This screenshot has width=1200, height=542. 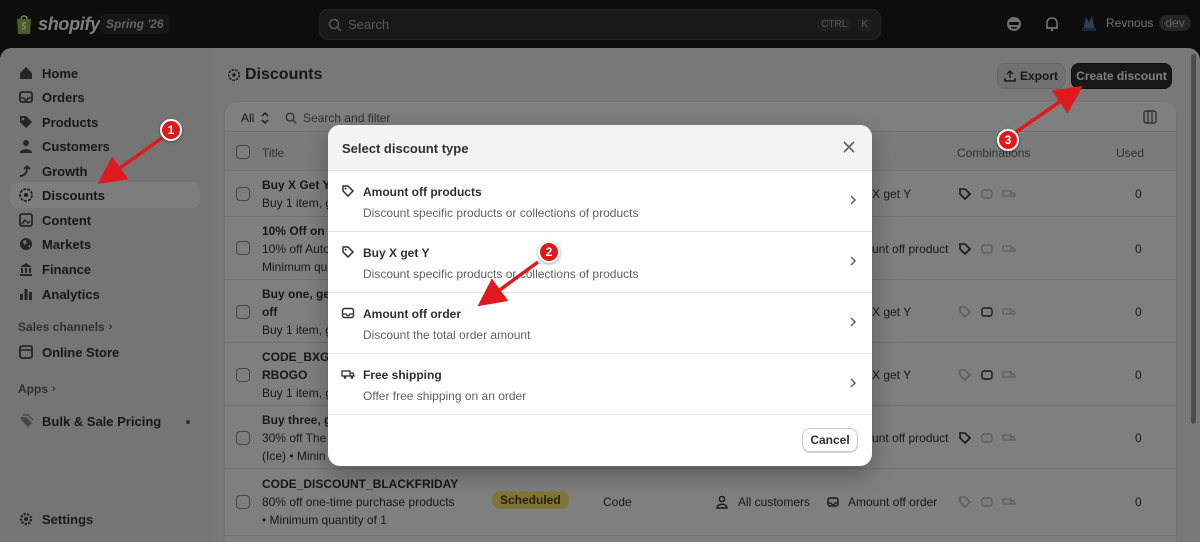 I want to click on option-title: Amount off products, so click(x=422, y=192).